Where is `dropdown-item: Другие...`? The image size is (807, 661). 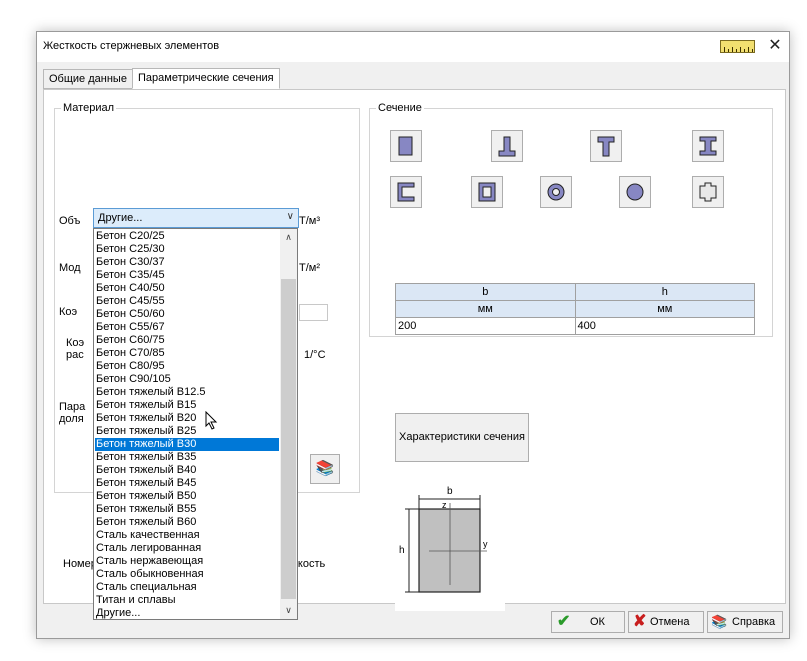
dropdown-item: Другие... is located at coordinates (187, 613).